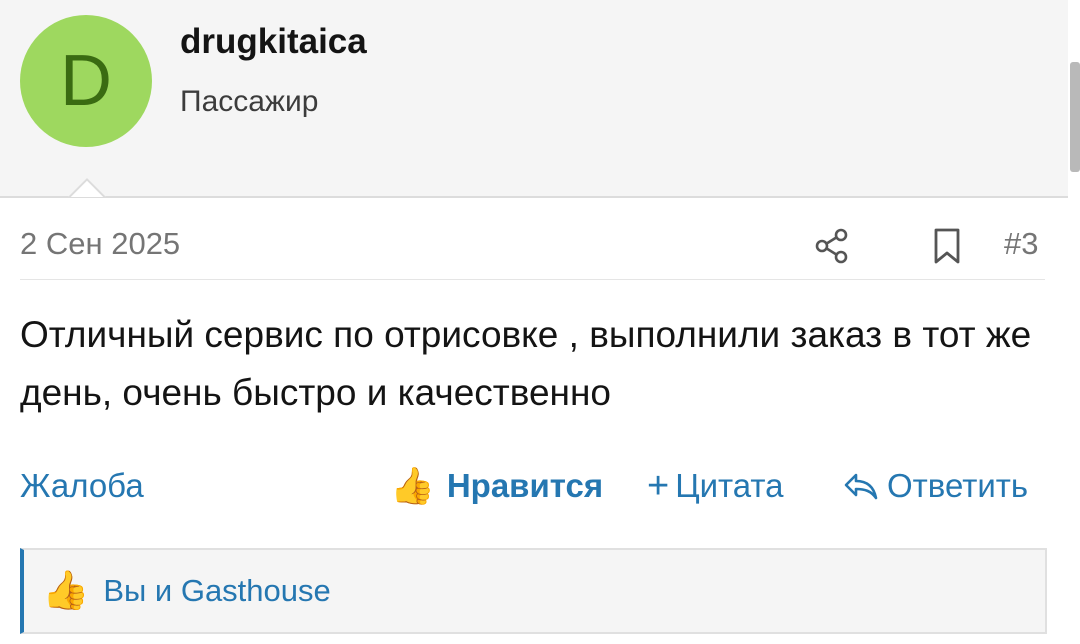 Image resolution: width=1080 pixels, height=644 pixels. What do you see at coordinates (273, 42) in the screenshot?
I see `username: drugkitaica` at bounding box center [273, 42].